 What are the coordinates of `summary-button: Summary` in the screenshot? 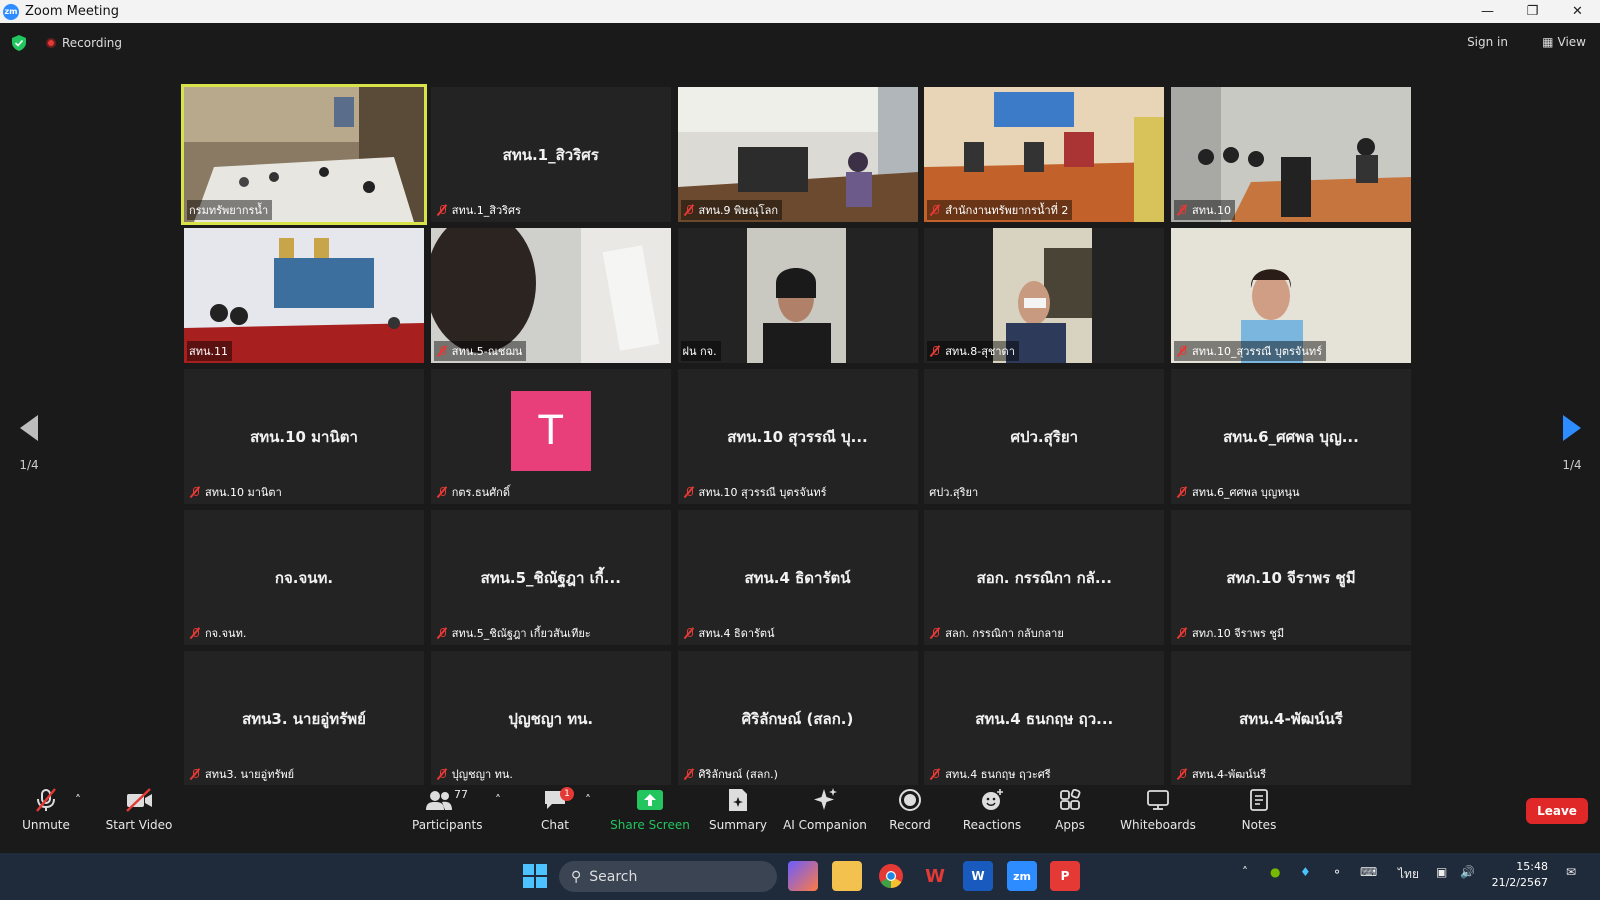 It's located at (738, 808).